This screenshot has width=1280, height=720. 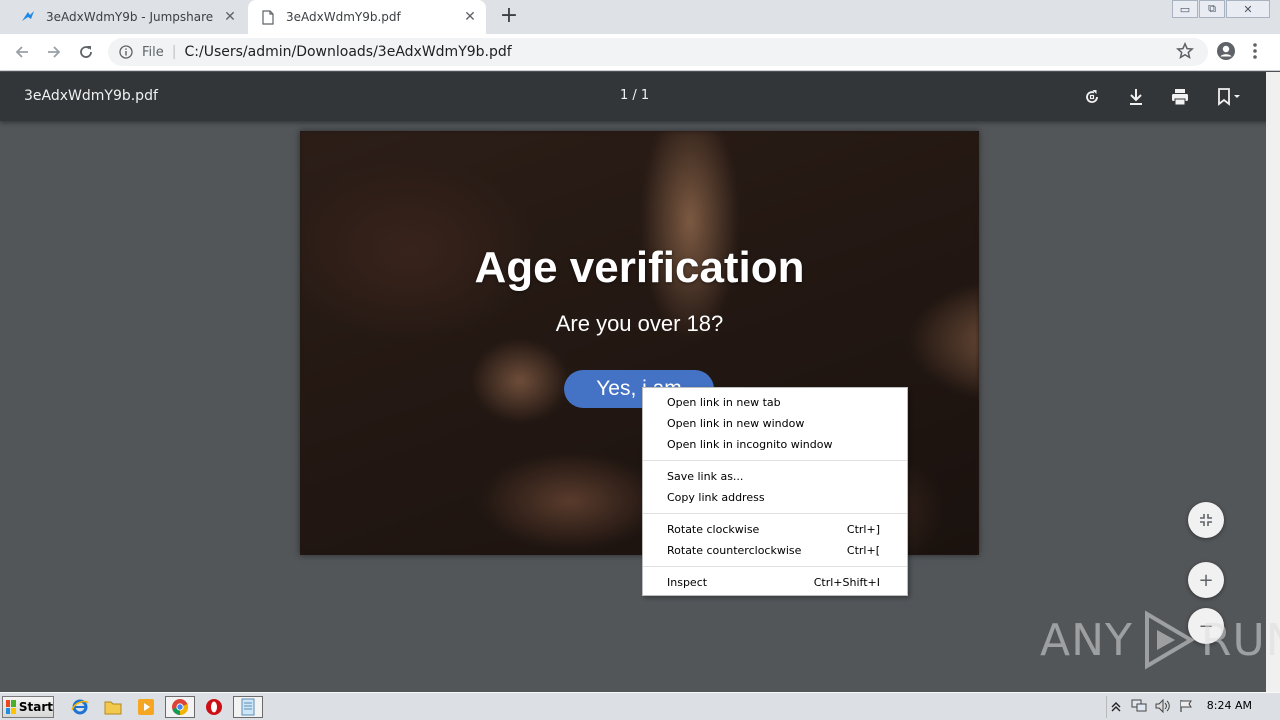 What do you see at coordinates (713, 529) in the screenshot?
I see `menu-item-label: Rotate clockwise` at bounding box center [713, 529].